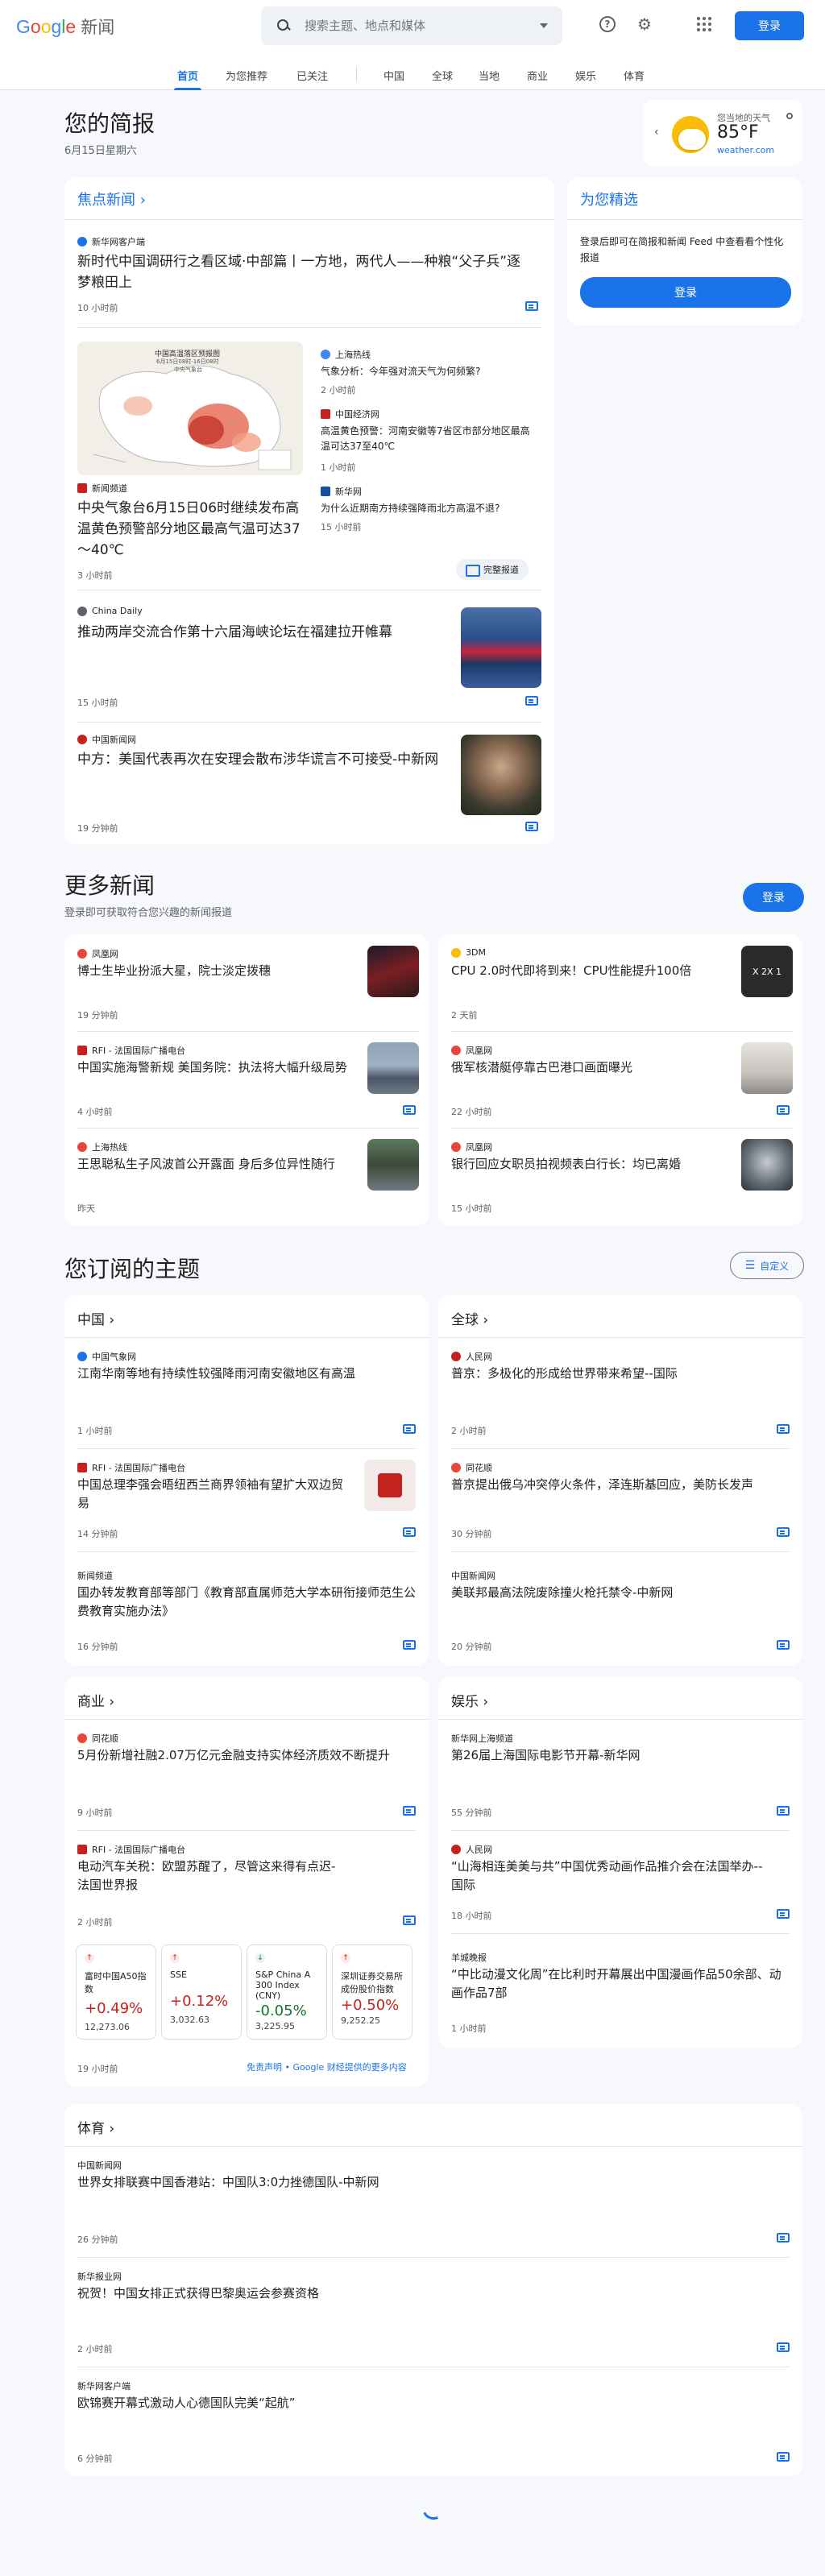  Describe the element at coordinates (644, 24) in the screenshot. I see `settings-button: ⚙` at that location.